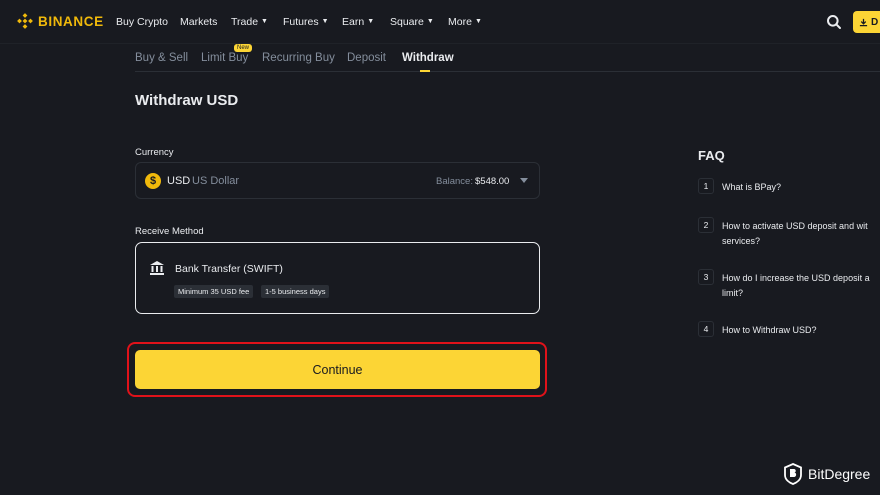 The image size is (880, 495). I want to click on nav-item-label: More, so click(460, 22).